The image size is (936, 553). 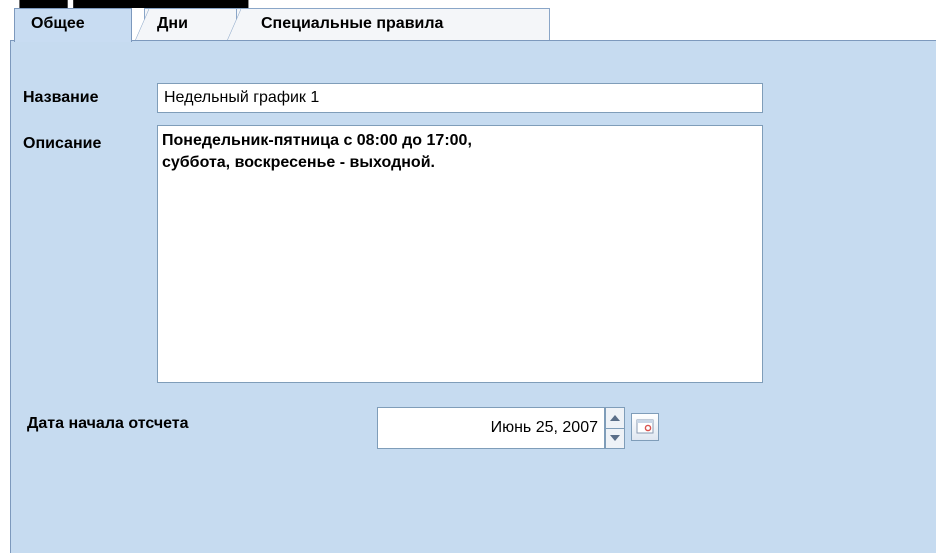 I want to click on tab-days-label: Дни, so click(x=172, y=23).